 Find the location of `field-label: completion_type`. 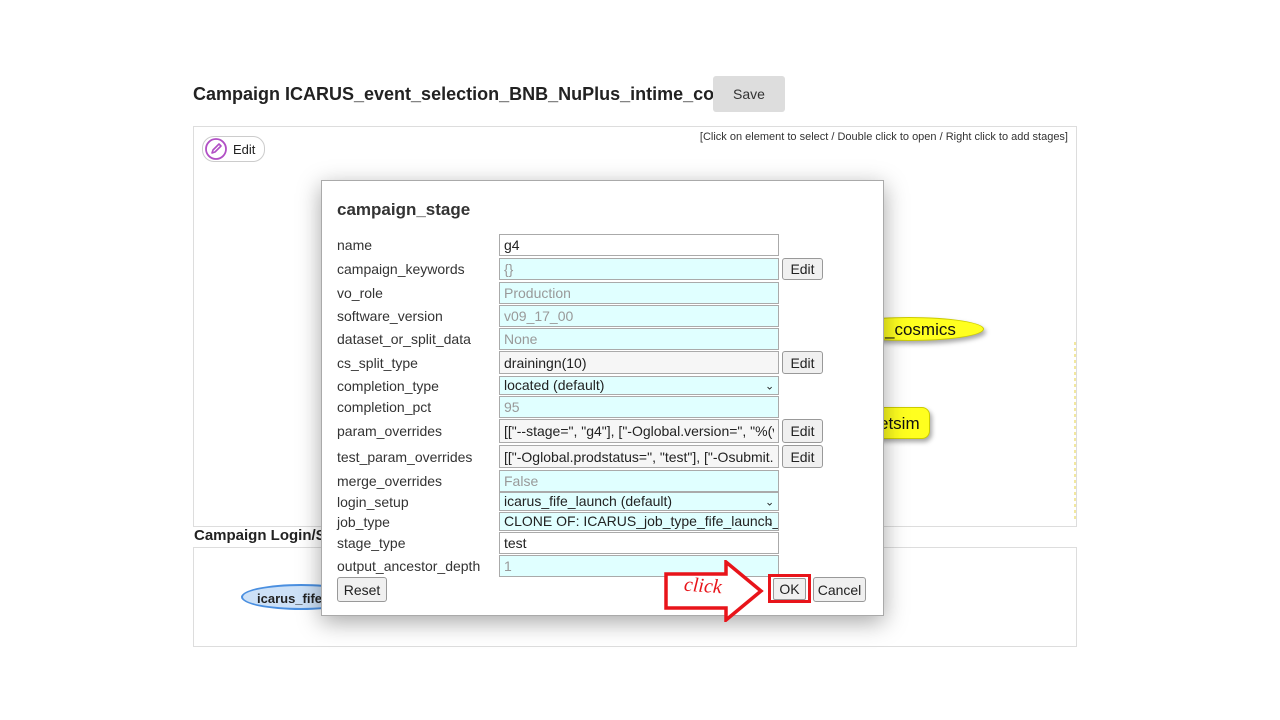

field-label: completion_type is located at coordinates (388, 385).